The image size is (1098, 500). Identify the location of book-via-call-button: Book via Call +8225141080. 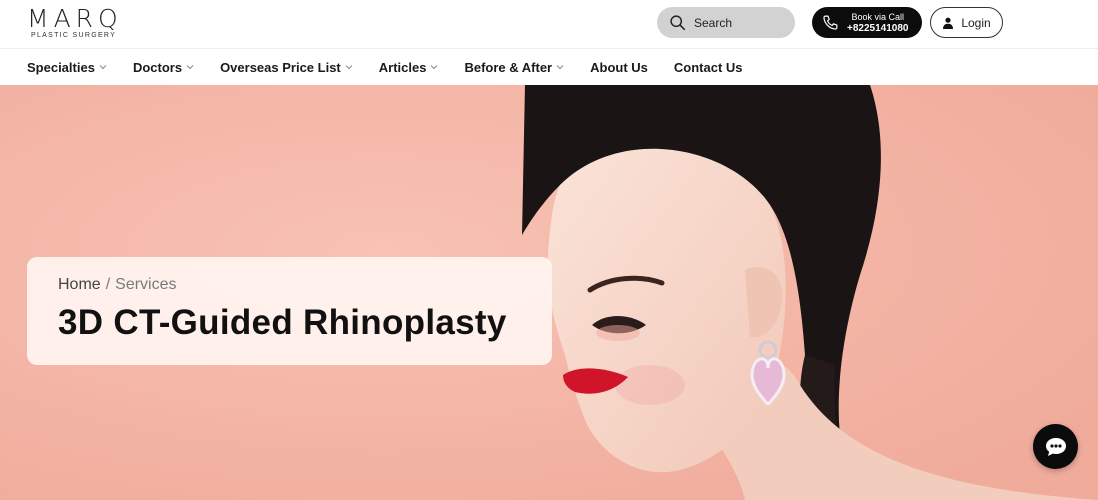
(867, 22).